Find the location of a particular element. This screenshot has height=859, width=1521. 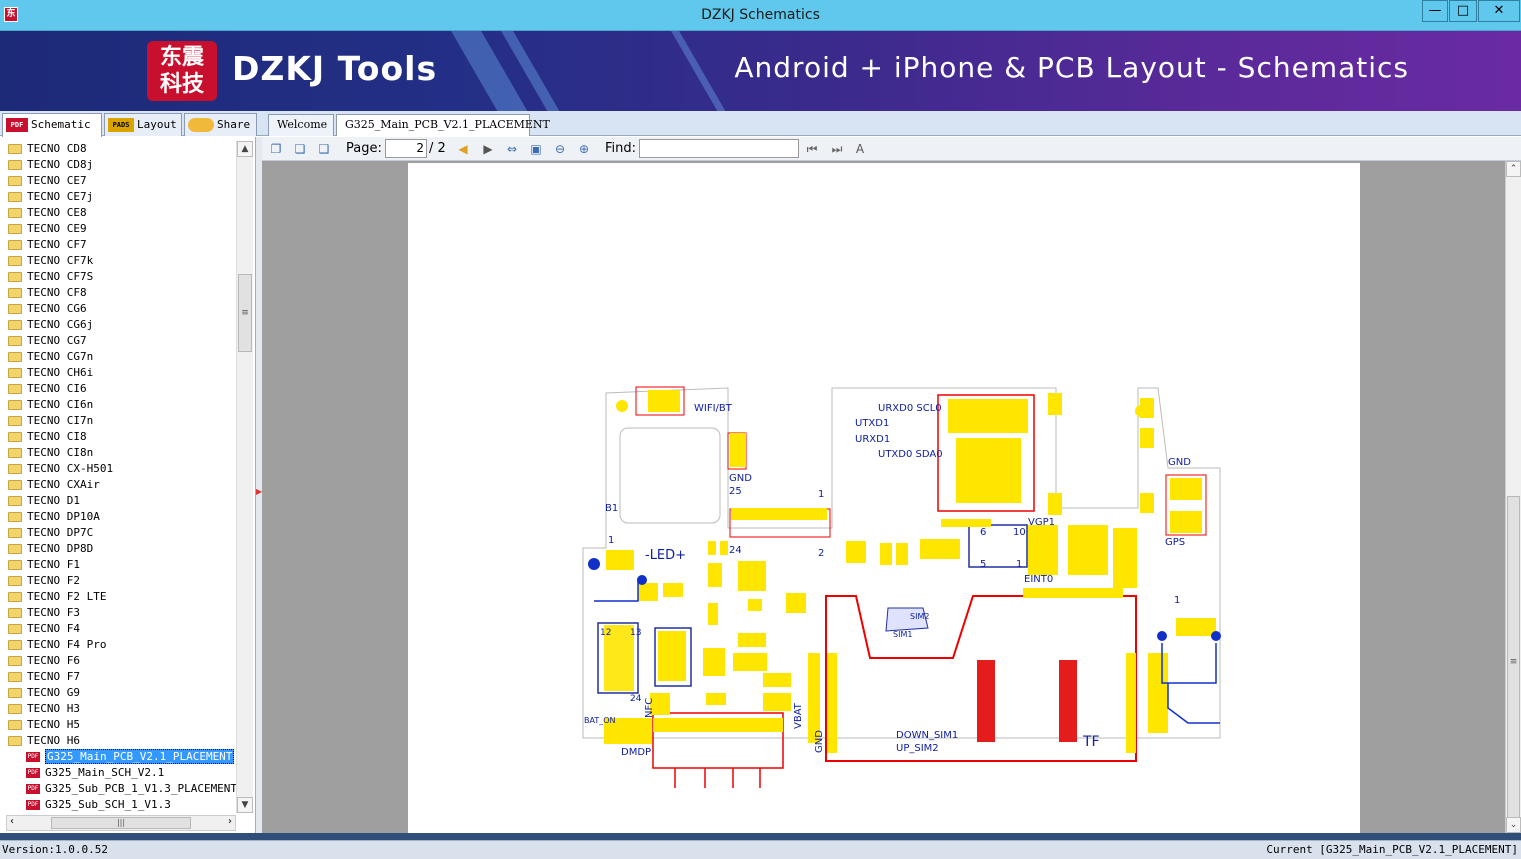

scroll-left-icon: ‹ is located at coordinates (12, 821).